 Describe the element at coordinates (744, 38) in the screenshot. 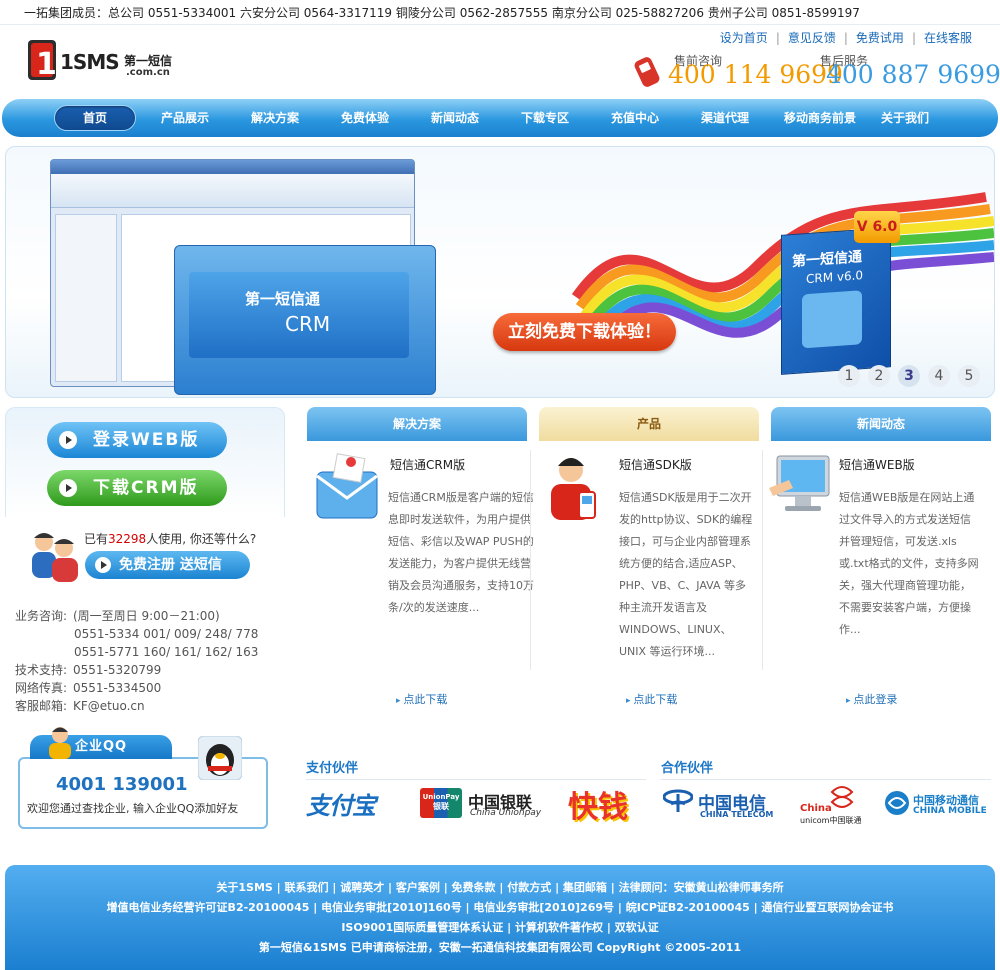

I see `set-homepage-link: 设为首页` at that location.